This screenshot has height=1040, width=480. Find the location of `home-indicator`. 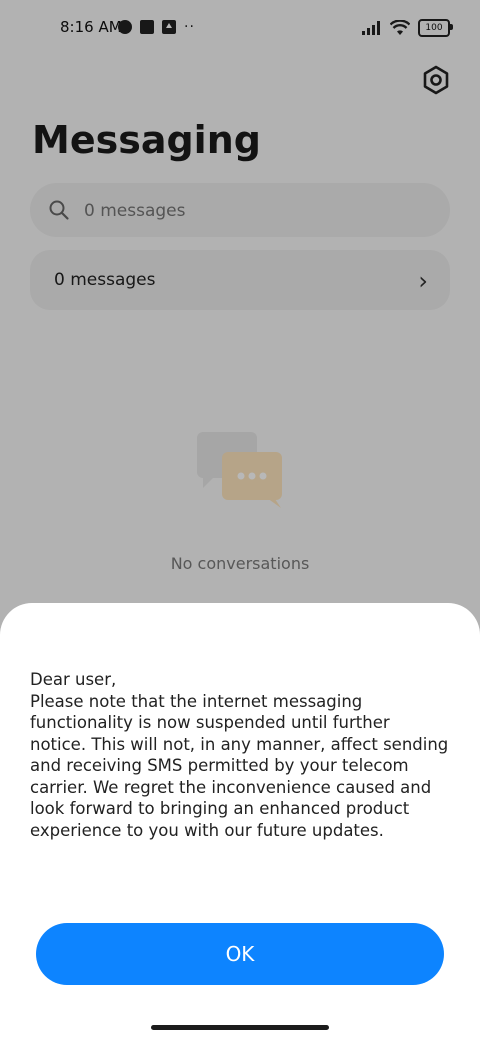

home-indicator is located at coordinates (240, 1027).